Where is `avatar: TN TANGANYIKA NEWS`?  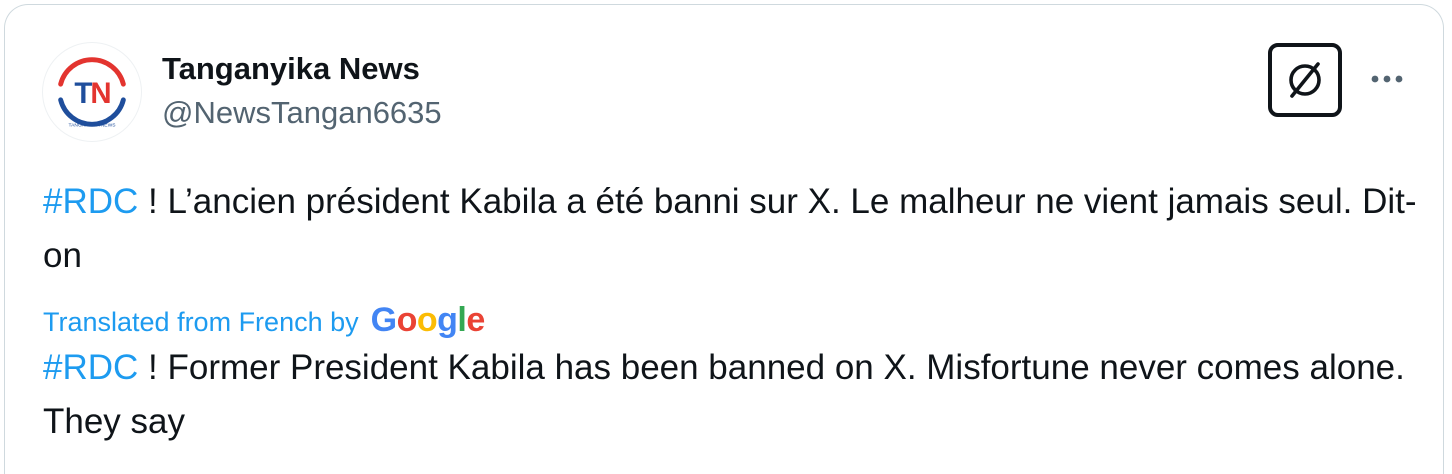 avatar: TN TANGANYIKA NEWS is located at coordinates (92, 92).